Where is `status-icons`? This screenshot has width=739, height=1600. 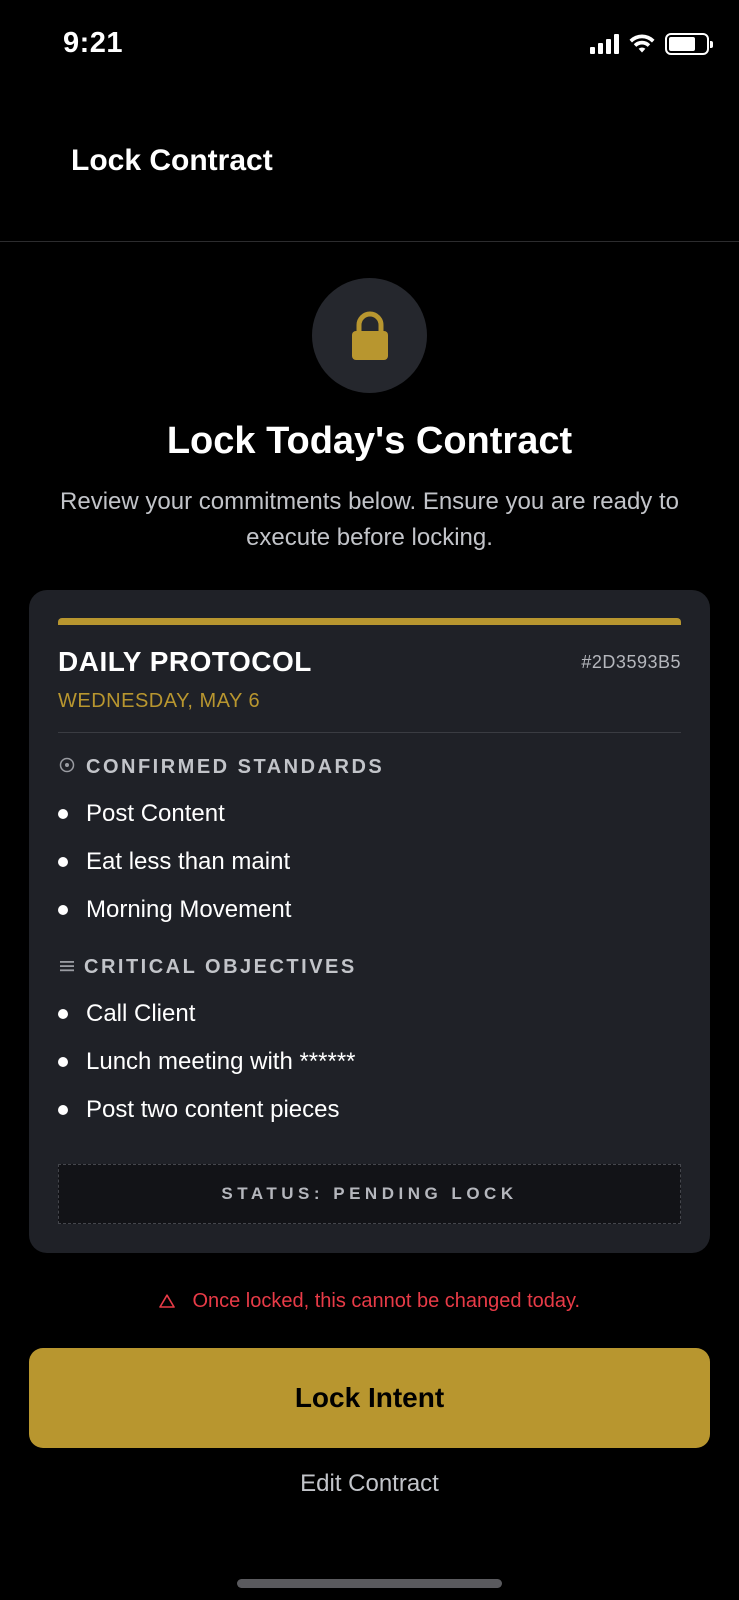
status-icons is located at coordinates (651, 44).